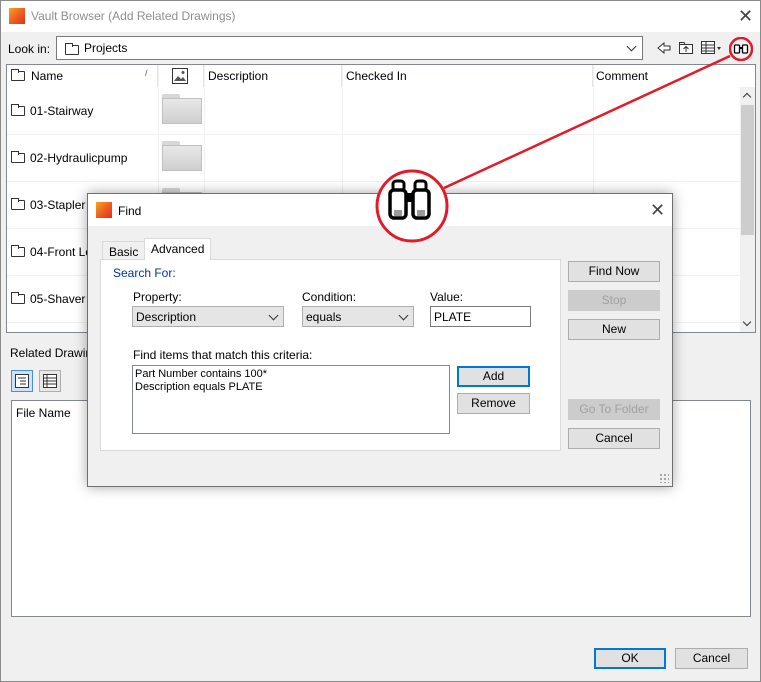 This screenshot has width=761, height=682. What do you see at coordinates (614, 271) in the screenshot?
I see `find-now-button: Find Now` at bounding box center [614, 271].